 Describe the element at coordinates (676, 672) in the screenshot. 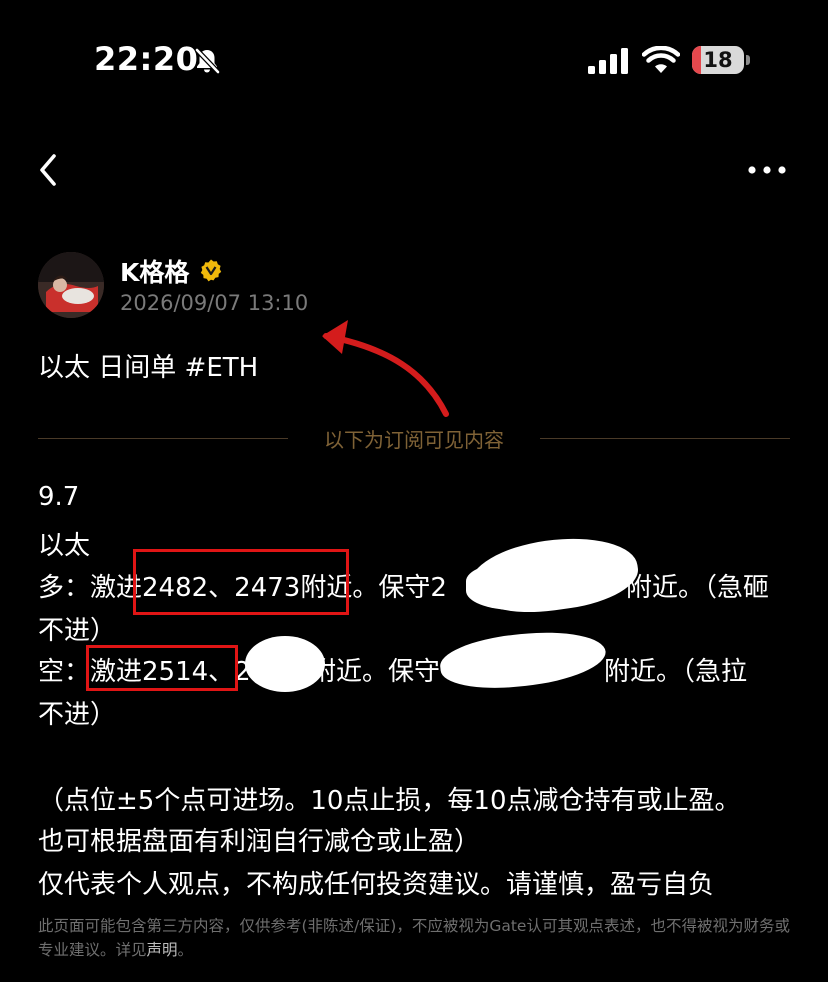

I see `short-entry-tail: 附近。（急拉` at that location.